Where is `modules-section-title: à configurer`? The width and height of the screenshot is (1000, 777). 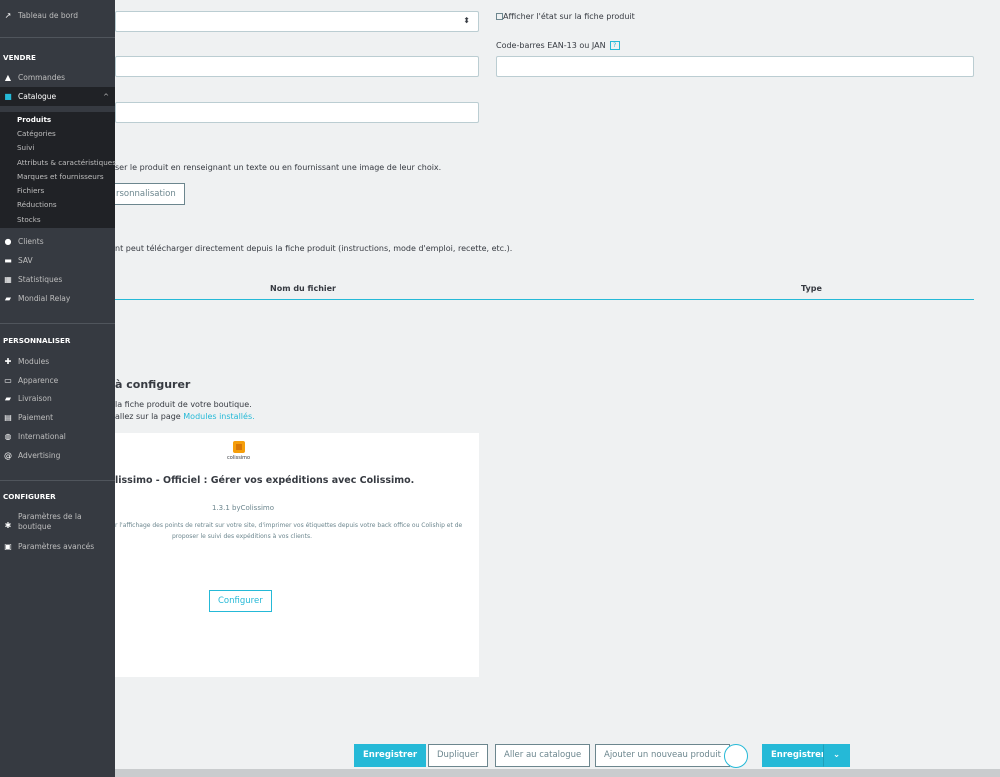 modules-section-title: à configurer is located at coordinates (153, 384).